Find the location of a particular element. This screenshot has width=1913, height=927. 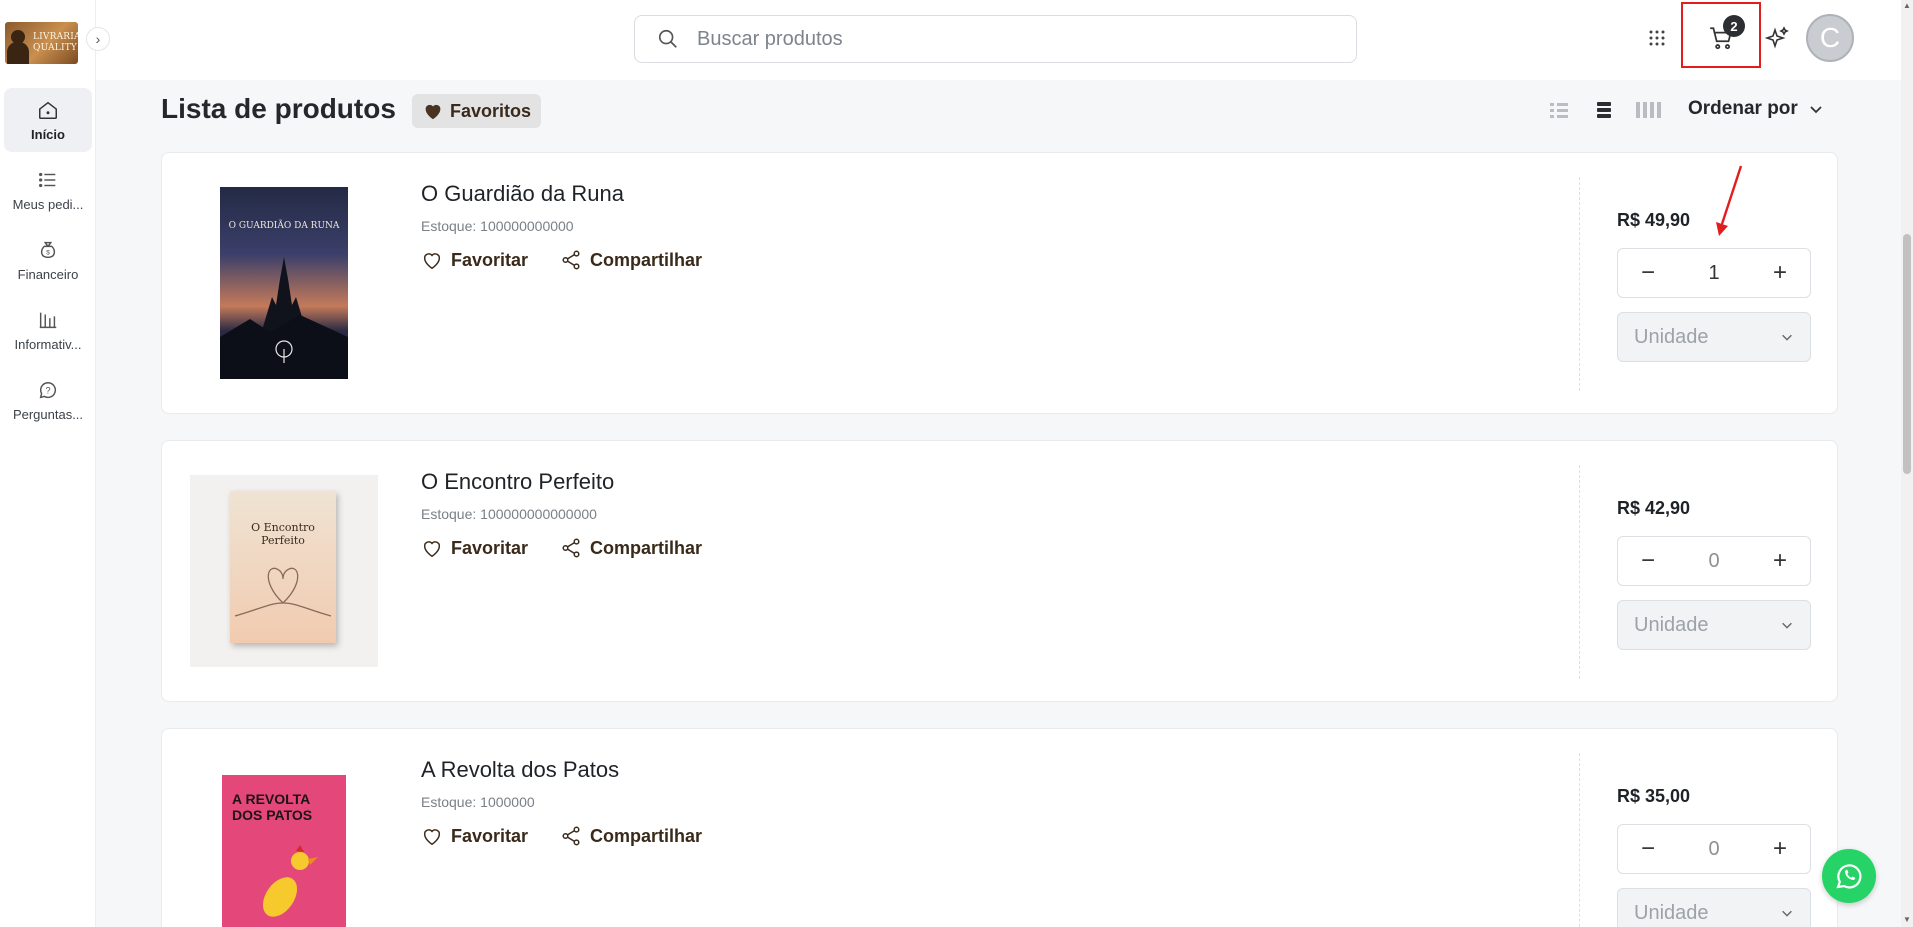

scroll-down-icon: ▼ is located at coordinates (1907, 920).